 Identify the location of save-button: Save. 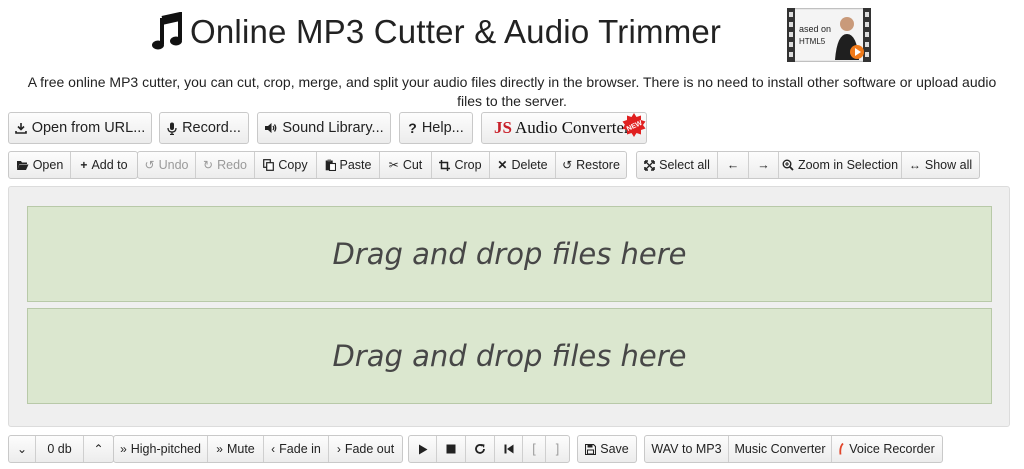
(607, 449).